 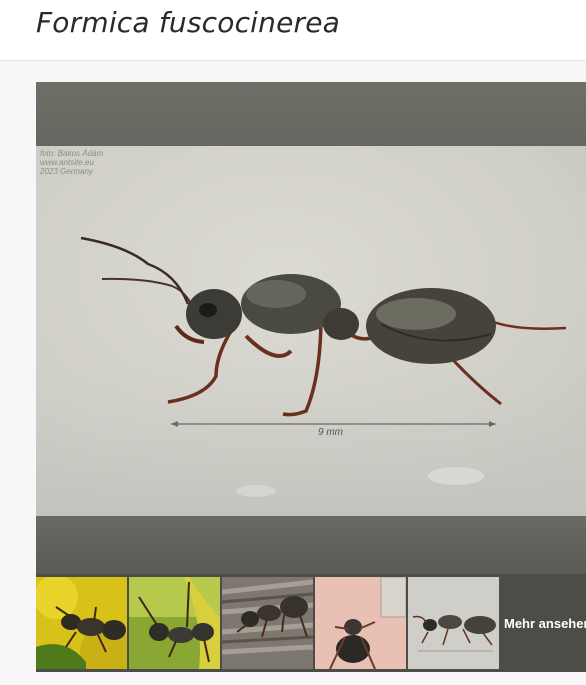 I want to click on gallery-bottom-band, so click(x=311, y=545).